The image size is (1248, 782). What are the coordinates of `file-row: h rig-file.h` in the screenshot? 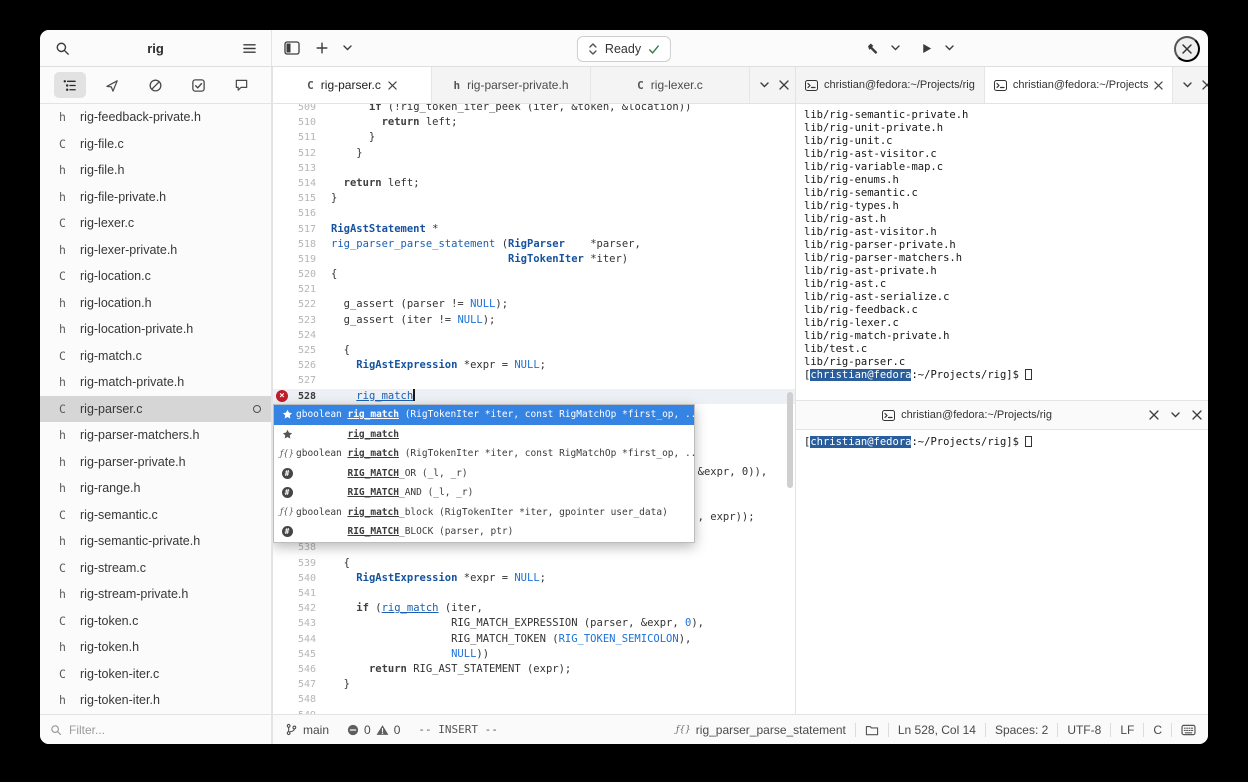 It's located at (155, 170).